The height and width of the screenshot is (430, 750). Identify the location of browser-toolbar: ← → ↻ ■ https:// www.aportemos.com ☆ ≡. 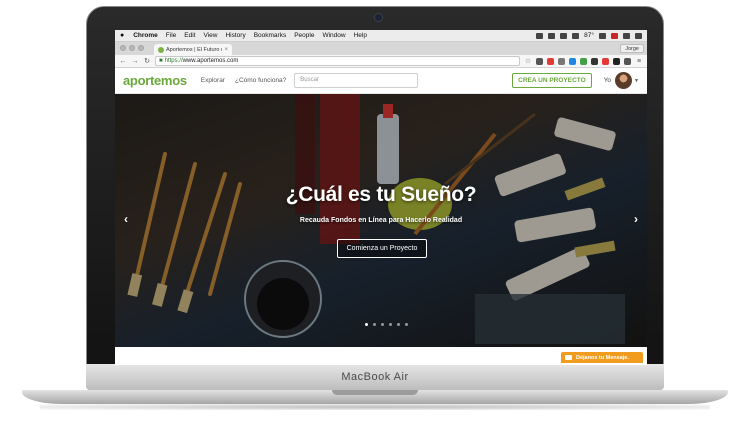
(381, 61).